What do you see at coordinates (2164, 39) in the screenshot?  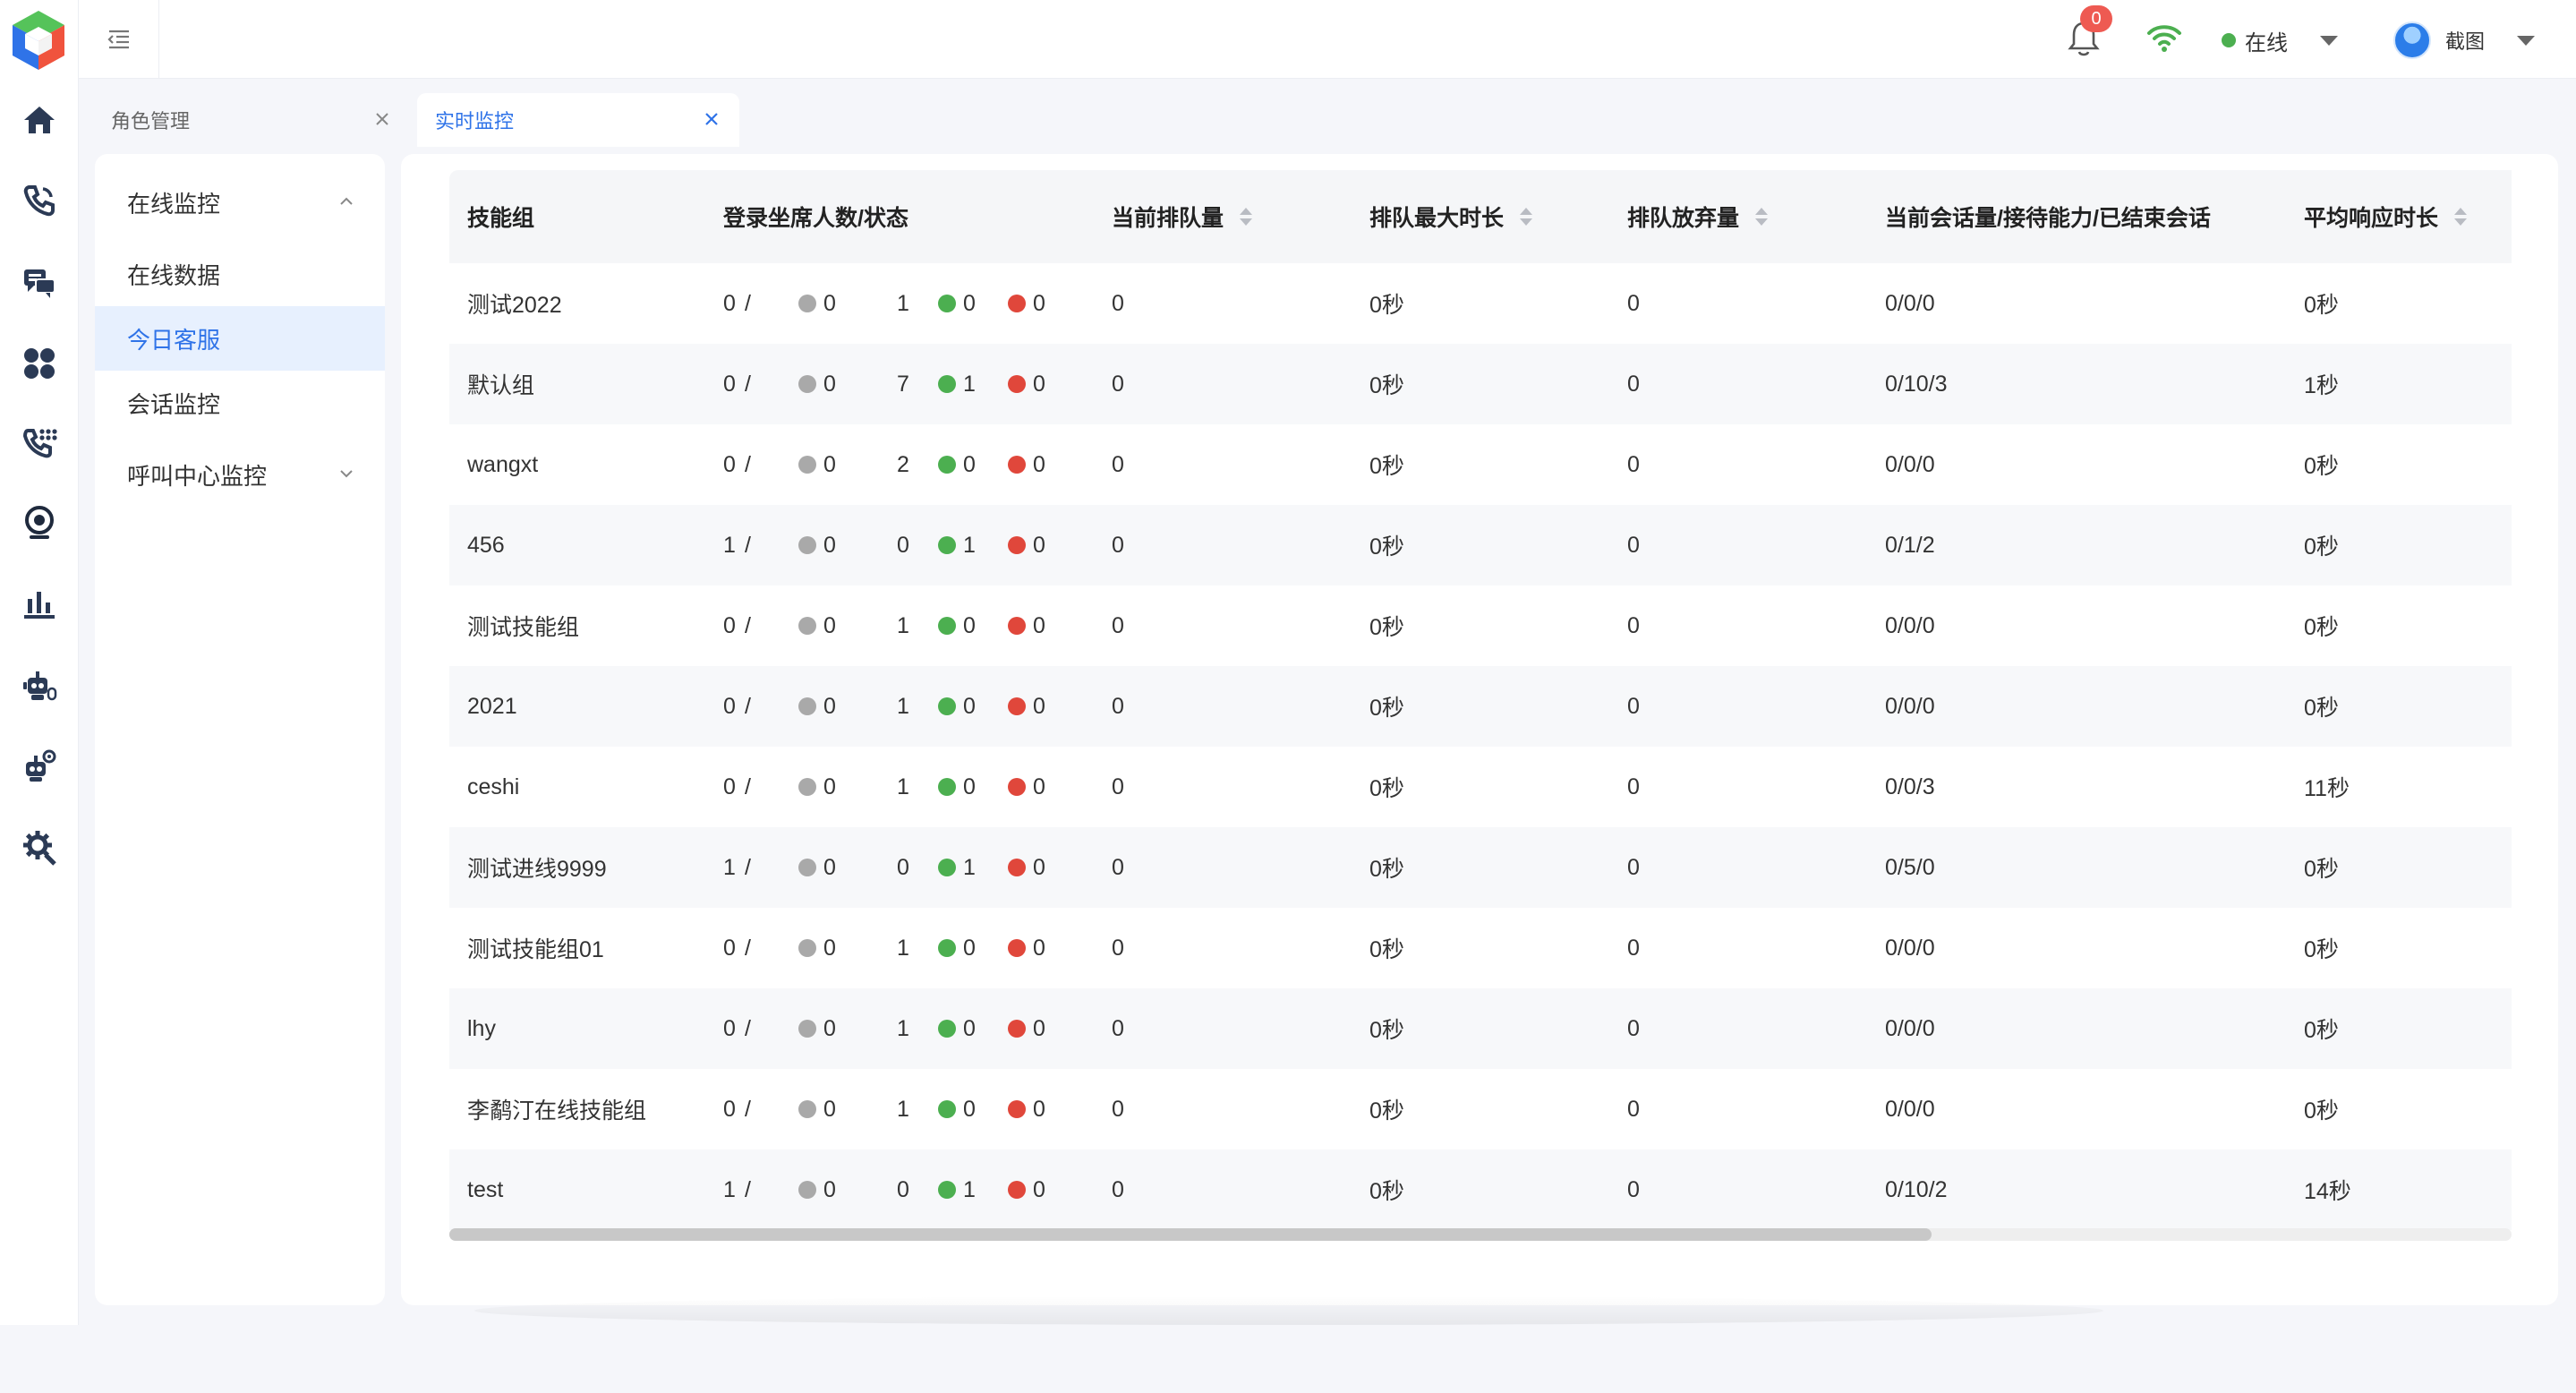 I see `wifi-icon` at bounding box center [2164, 39].